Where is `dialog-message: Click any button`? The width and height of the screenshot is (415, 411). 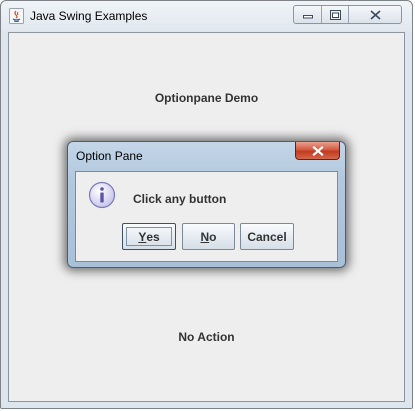
dialog-message: Click any button is located at coordinates (180, 199).